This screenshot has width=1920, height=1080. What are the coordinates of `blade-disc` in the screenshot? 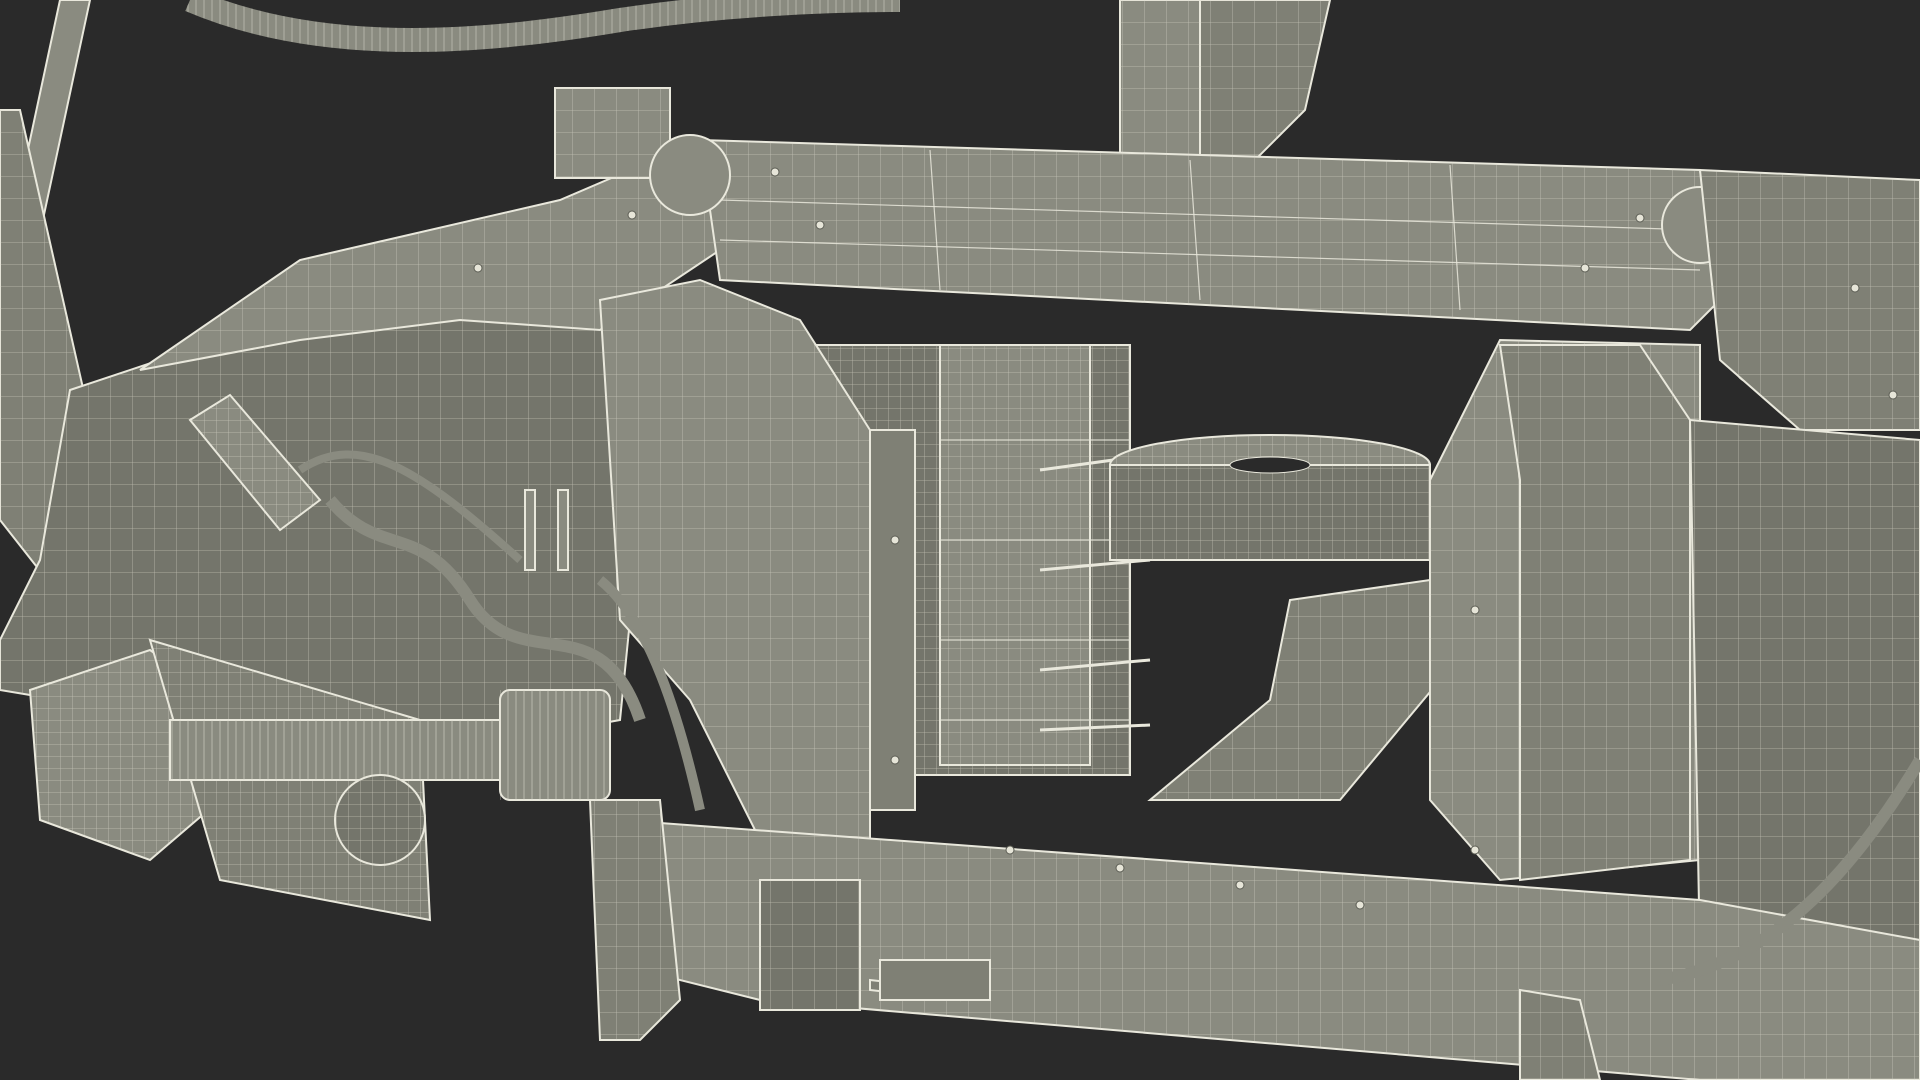 It's located at (1270, 497).